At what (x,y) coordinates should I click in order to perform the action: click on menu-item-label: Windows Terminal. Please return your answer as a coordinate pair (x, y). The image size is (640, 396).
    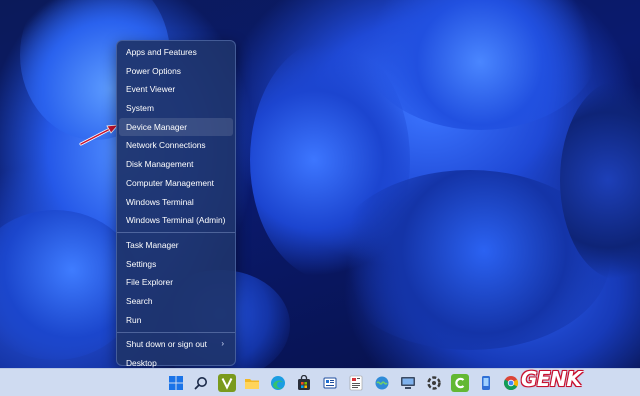
    Looking at the image, I should click on (160, 201).